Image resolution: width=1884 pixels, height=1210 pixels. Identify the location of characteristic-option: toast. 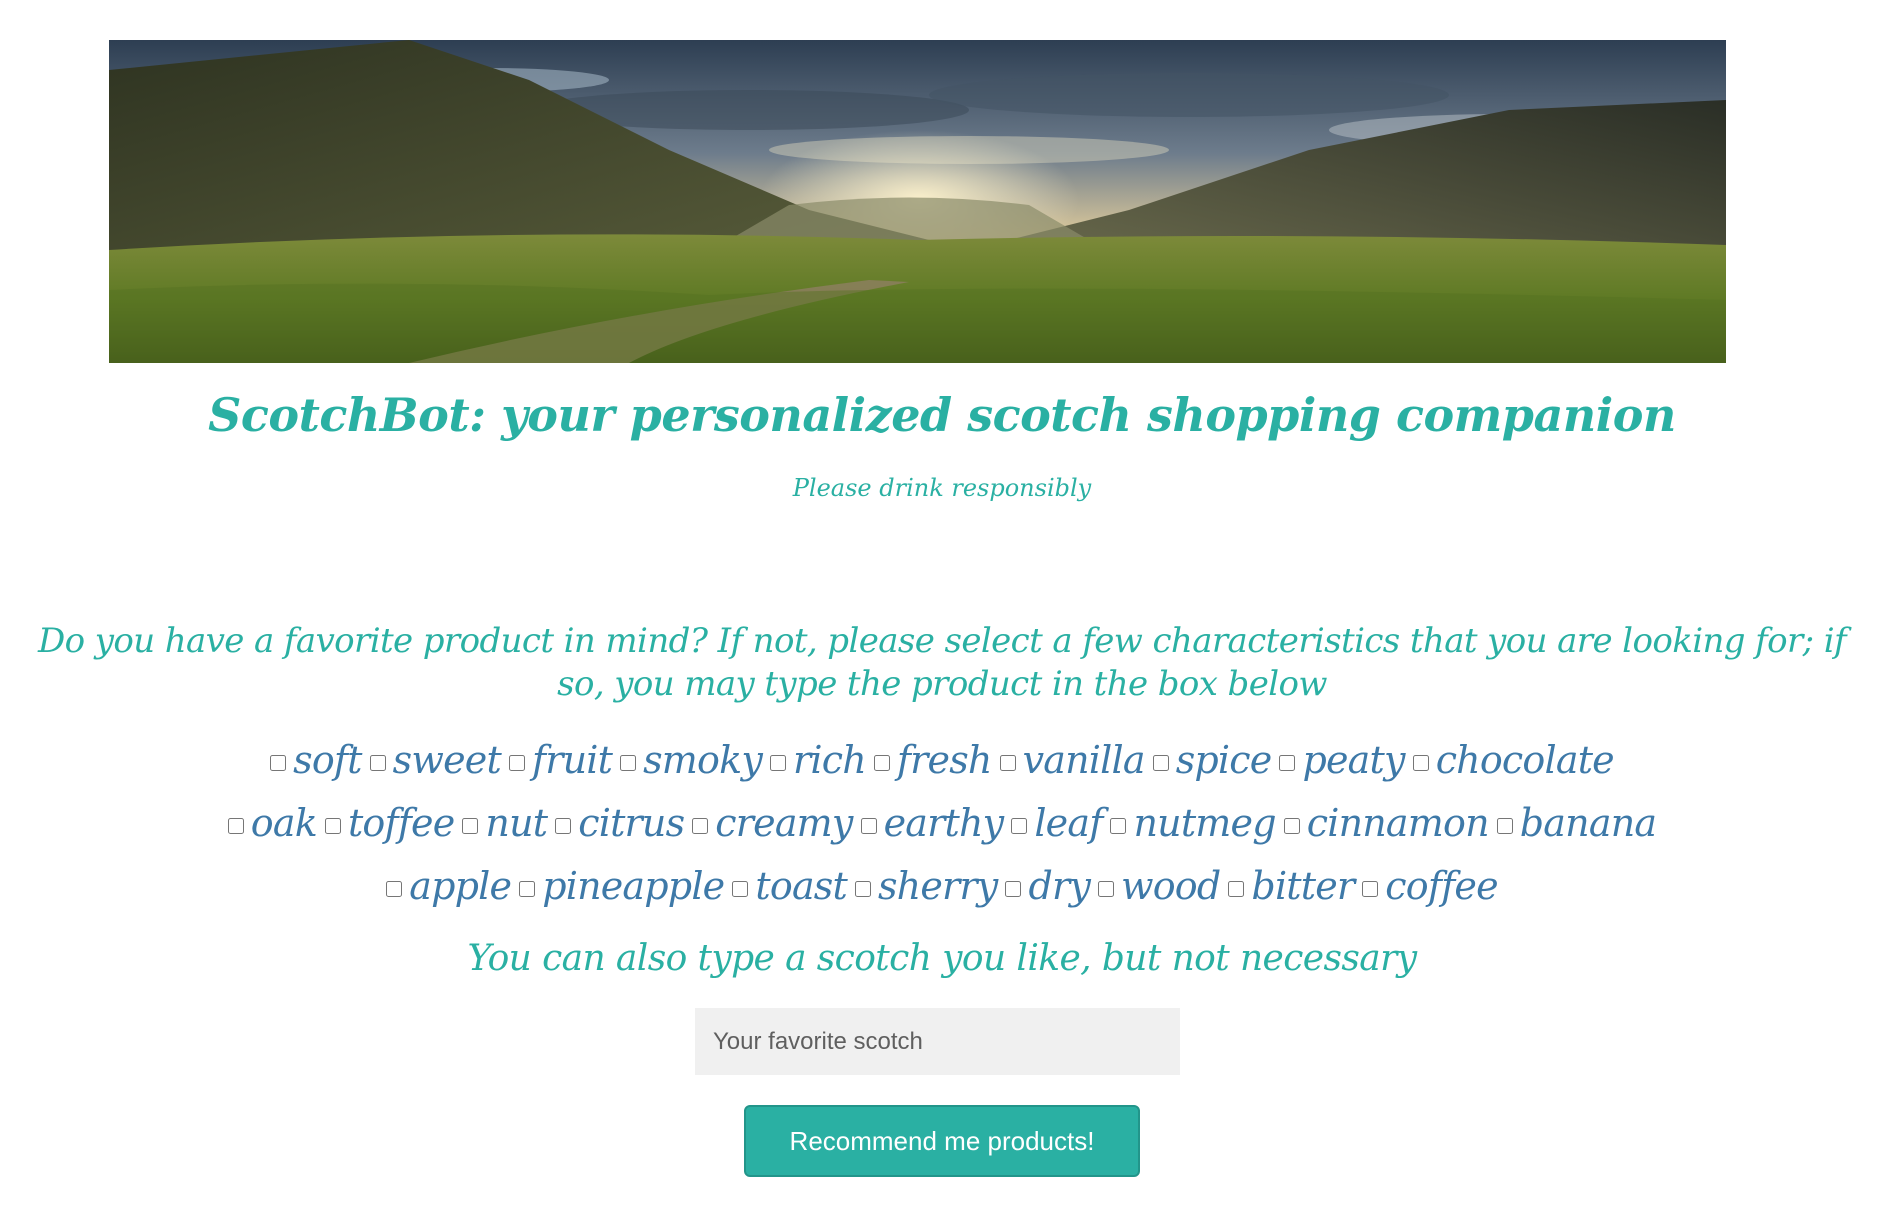
(790, 885).